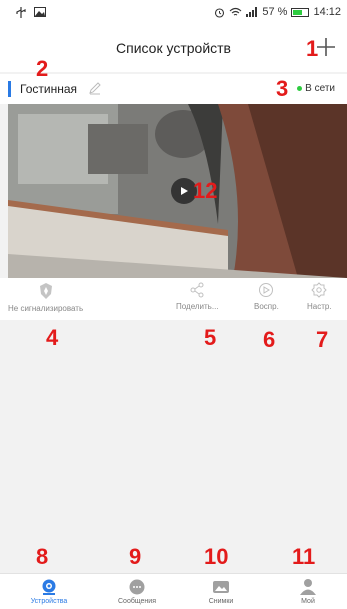 Image resolution: width=347 pixels, height=609 pixels. What do you see at coordinates (266, 306) in the screenshot?
I see `playback-label: Воспр.` at bounding box center [266, 306].